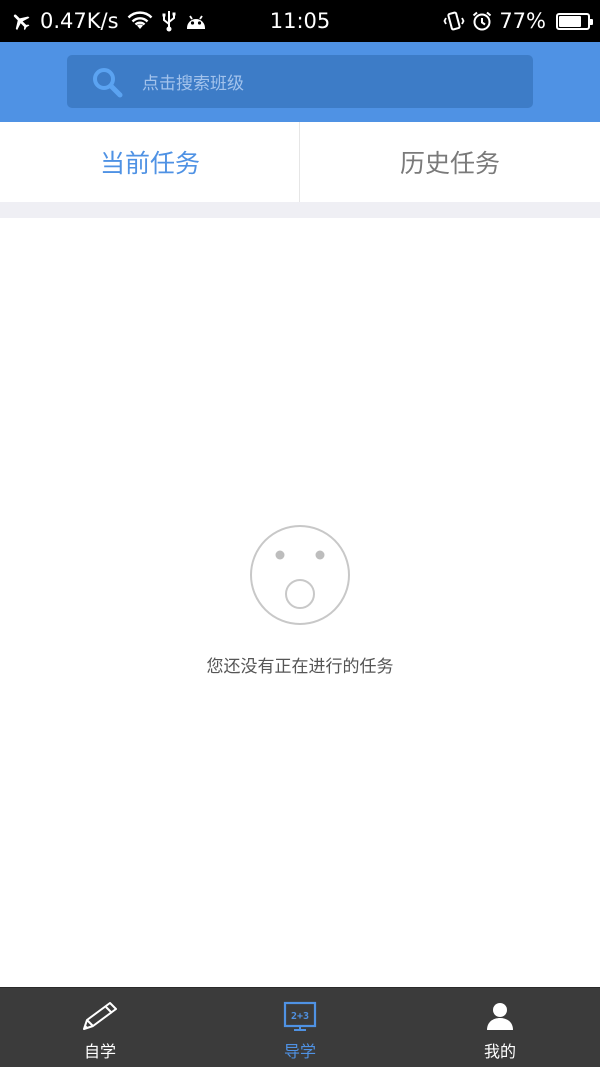 The width and height of the screenshot is (600, 1067). Describe the element at coordinates (21, 21) in the screenshot. I see `airplane-icon` at that location.